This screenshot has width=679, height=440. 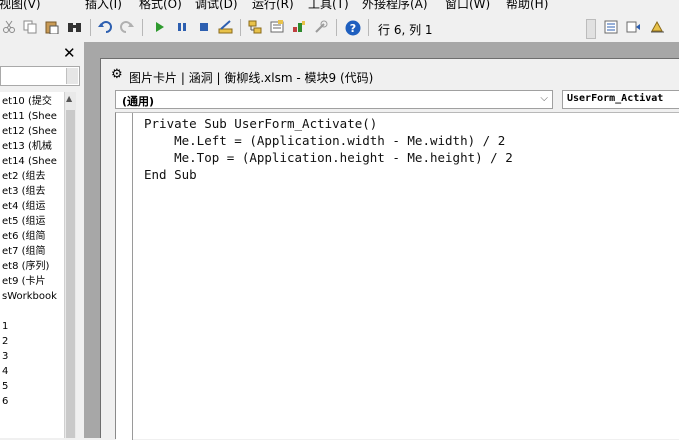 What do you see at coordinates (204, 27) in the screenshot?
I see `reset-icon` at bounding box center [204, 27].